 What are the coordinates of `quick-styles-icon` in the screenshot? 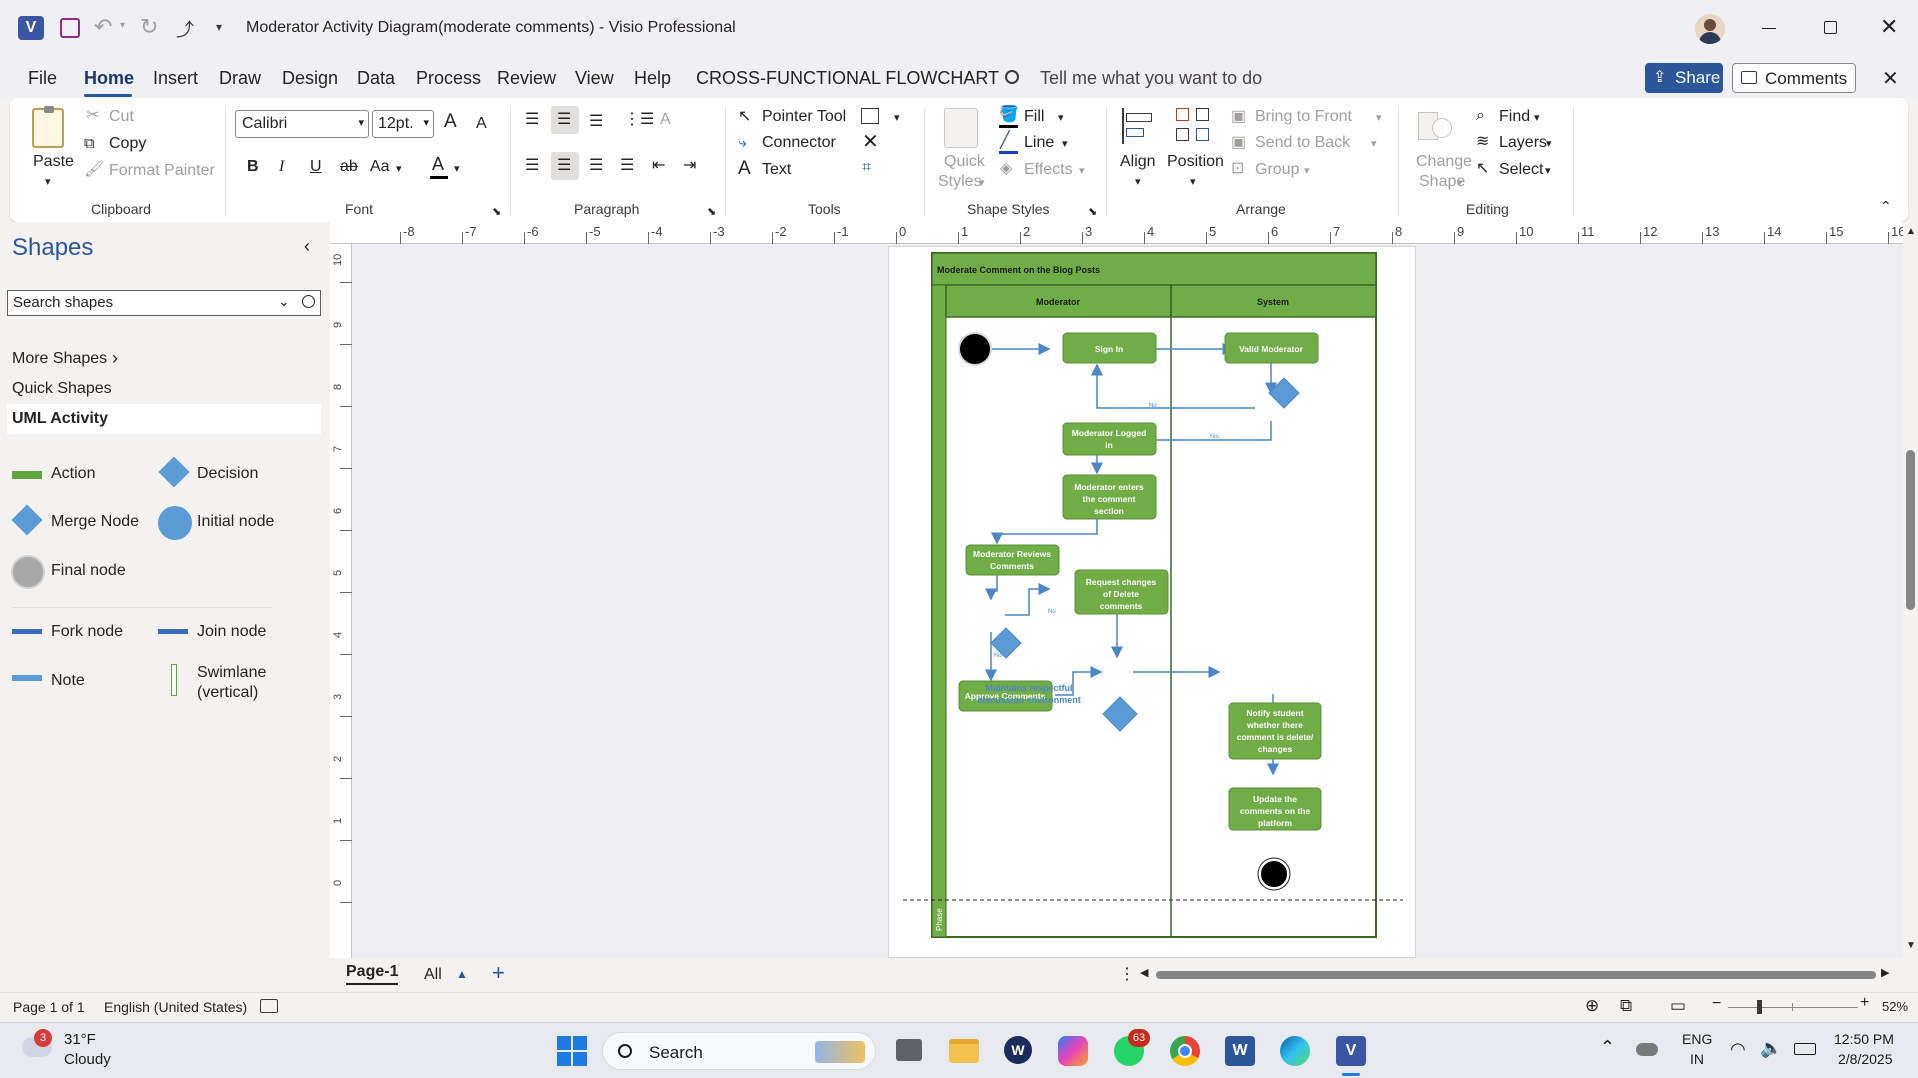 It's located at (961, 128).